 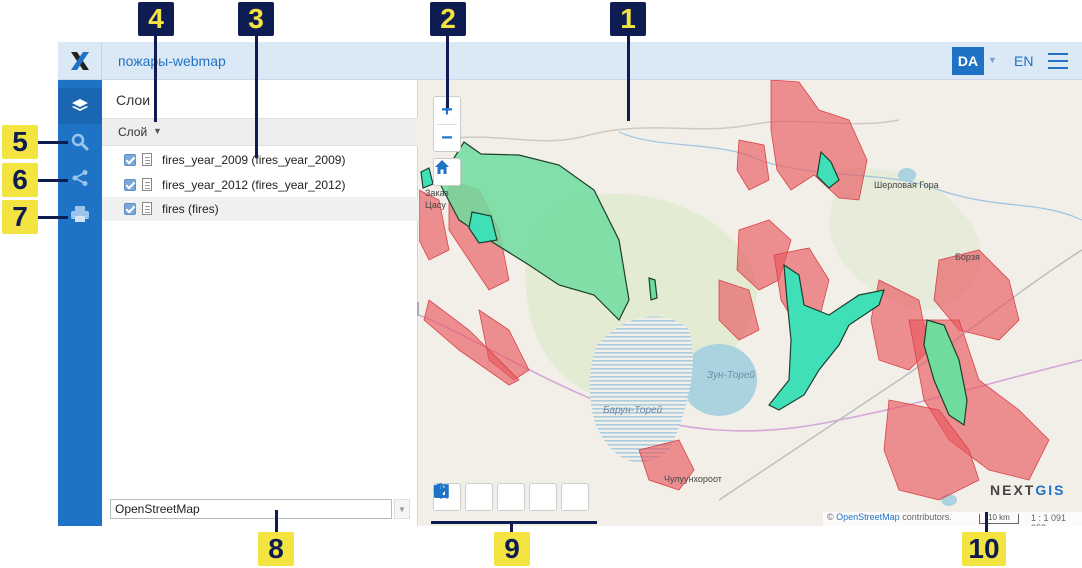 I want to click on share-icon, so click(x=80, y=178).